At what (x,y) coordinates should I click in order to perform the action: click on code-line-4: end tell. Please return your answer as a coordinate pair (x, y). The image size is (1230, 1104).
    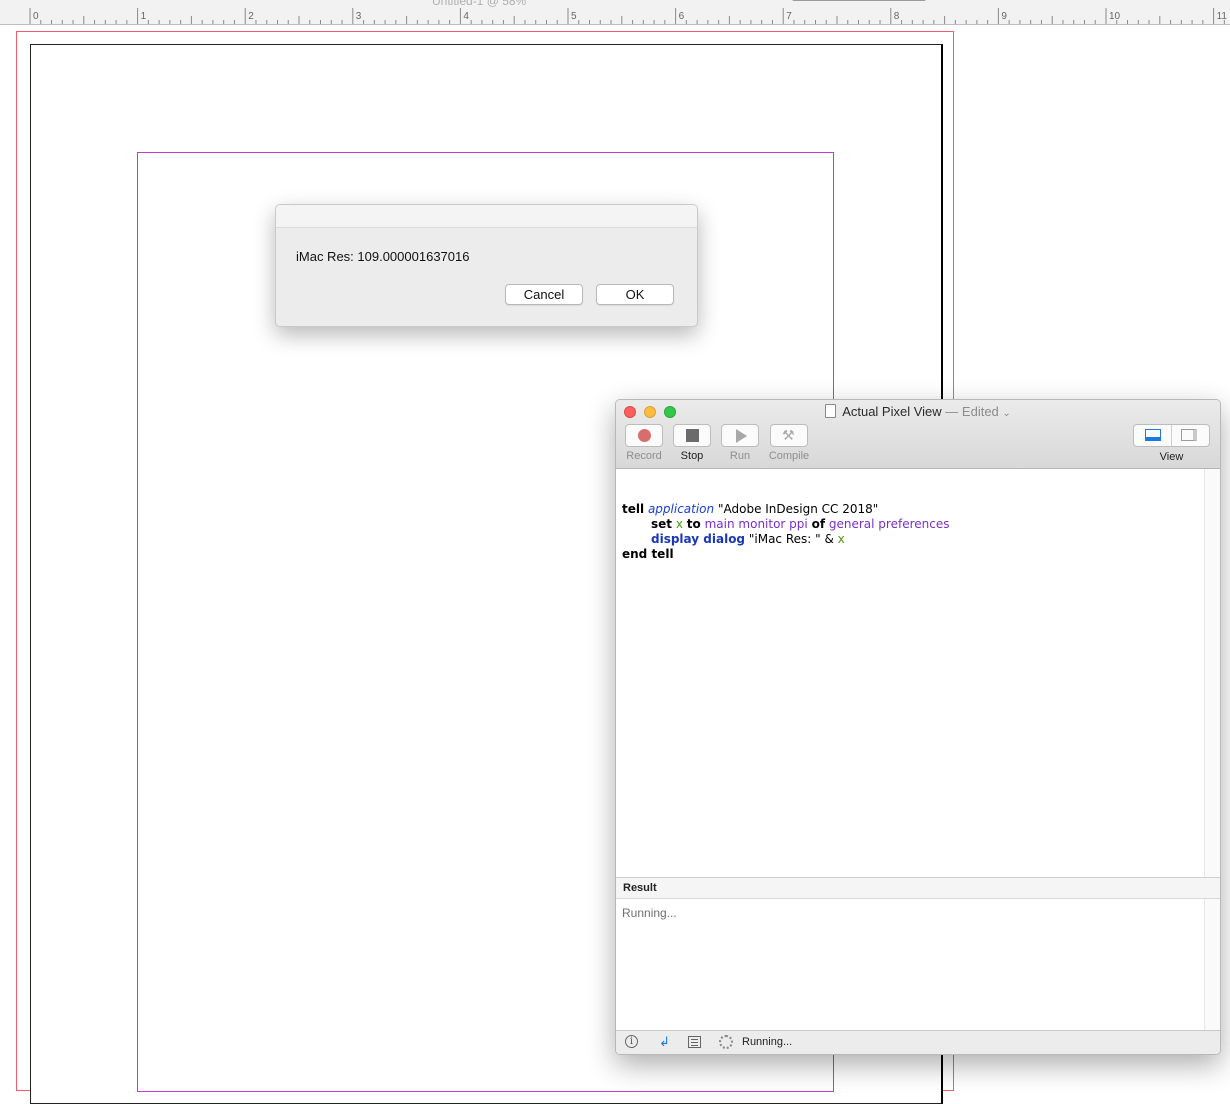
    Looking at the image, I should click on (648, 554).